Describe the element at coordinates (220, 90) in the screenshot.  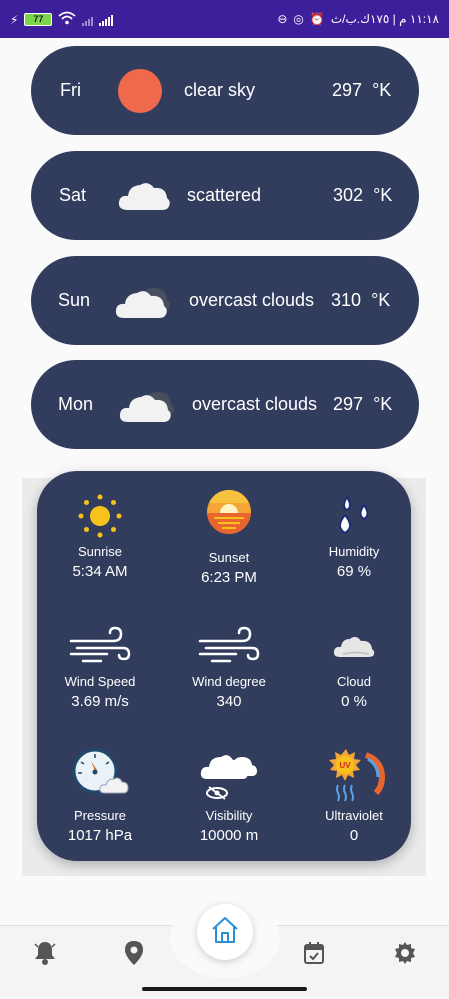
I see `forecast-description: clear sky` at that location.